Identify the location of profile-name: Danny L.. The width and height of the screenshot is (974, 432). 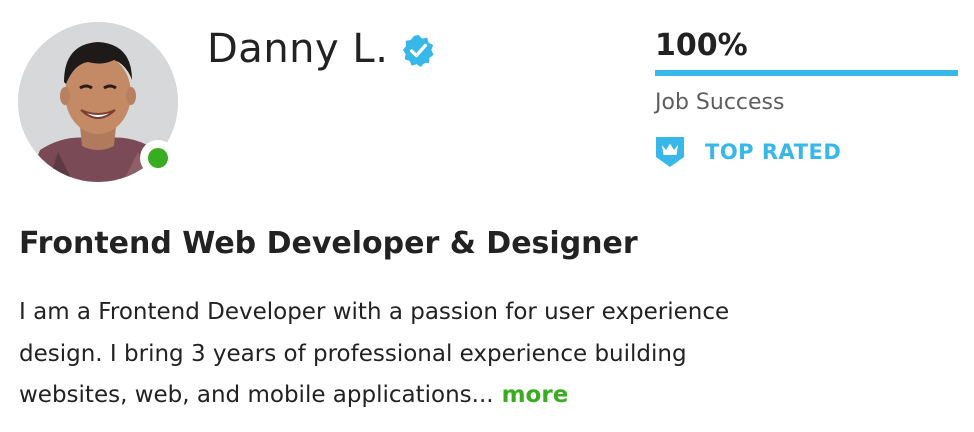
(297, 49).